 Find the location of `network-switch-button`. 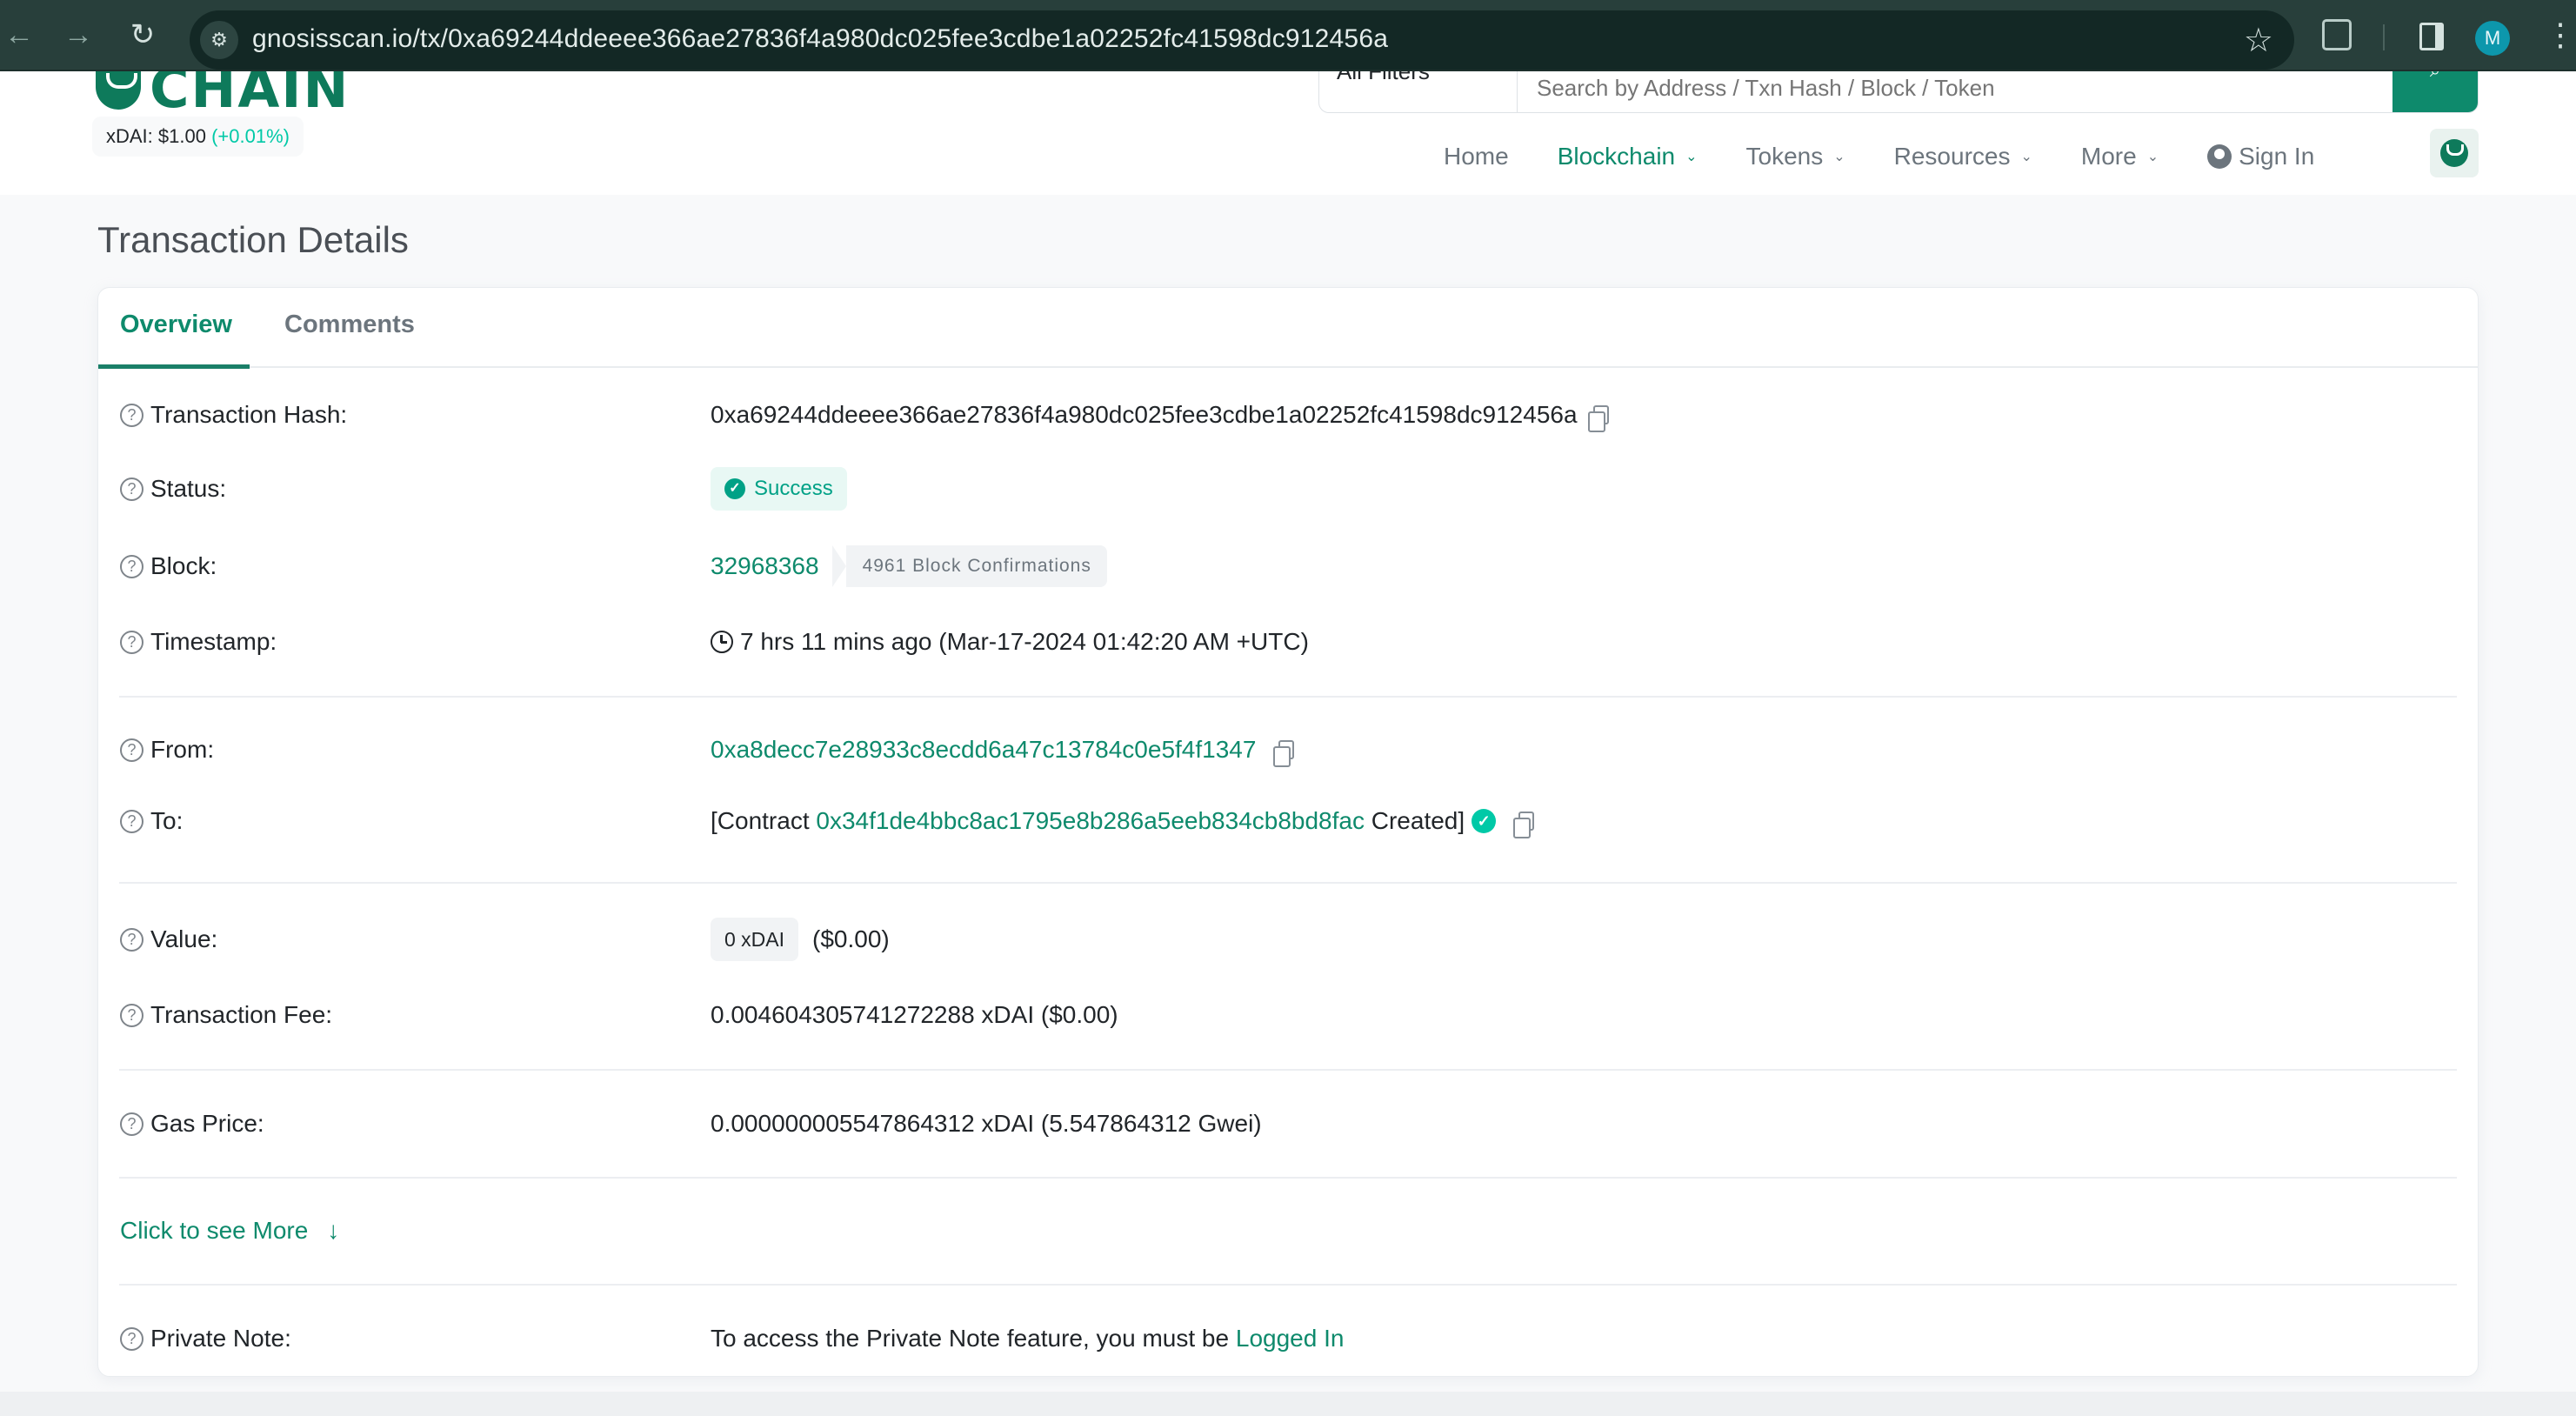

network-switch-button is located at coordinates (2454, 153).